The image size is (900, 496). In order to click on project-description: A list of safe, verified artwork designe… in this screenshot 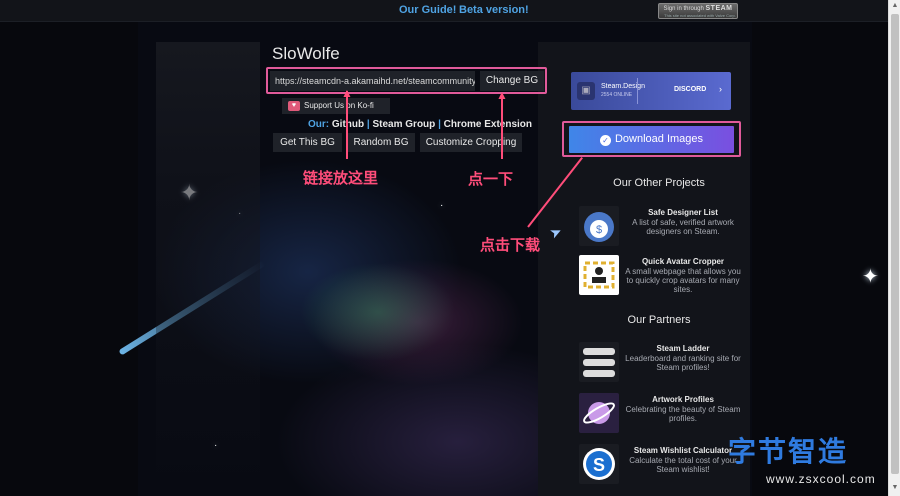, I will do `click(683, 227)`.